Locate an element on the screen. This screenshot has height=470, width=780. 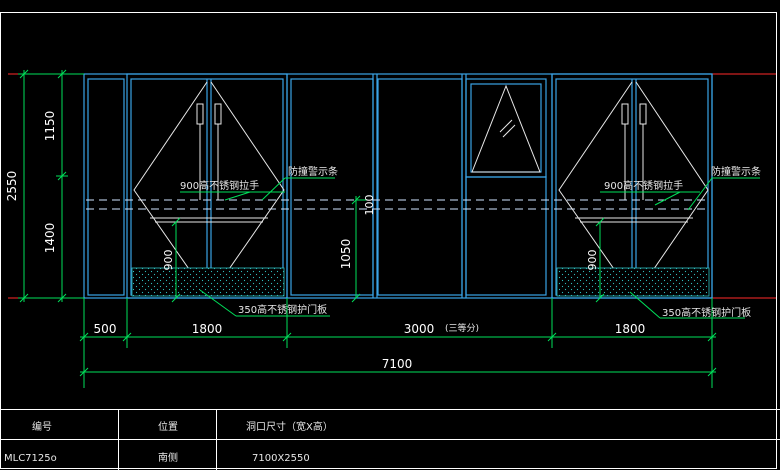
schedule-table is located at coordinates (390, 439).